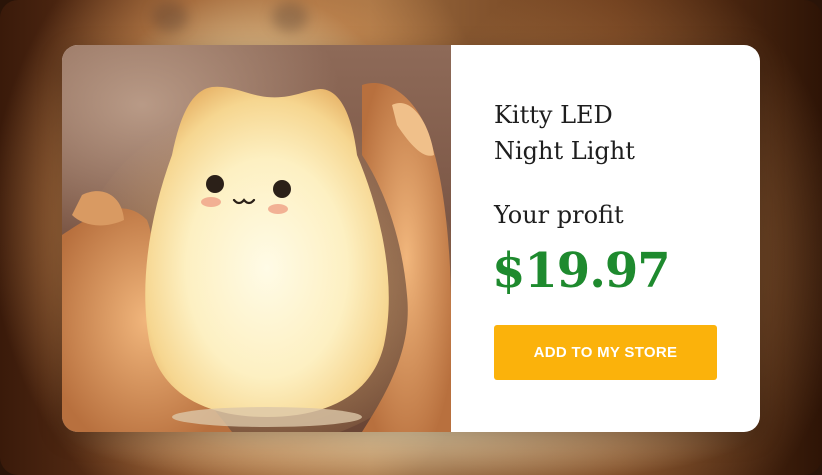 This screenshot has width=822, height=475. I want to click on add-to-my-store-button: ADD TO MY STORE, so click(605, 352).